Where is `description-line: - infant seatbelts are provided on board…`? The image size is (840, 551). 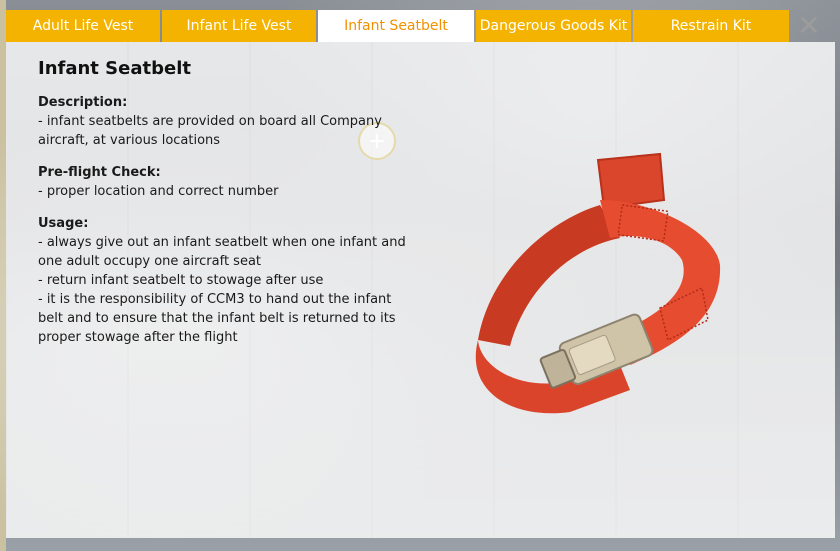 description-line: - infant seatbelts are provided on board… is located at coordinates (210, 121).